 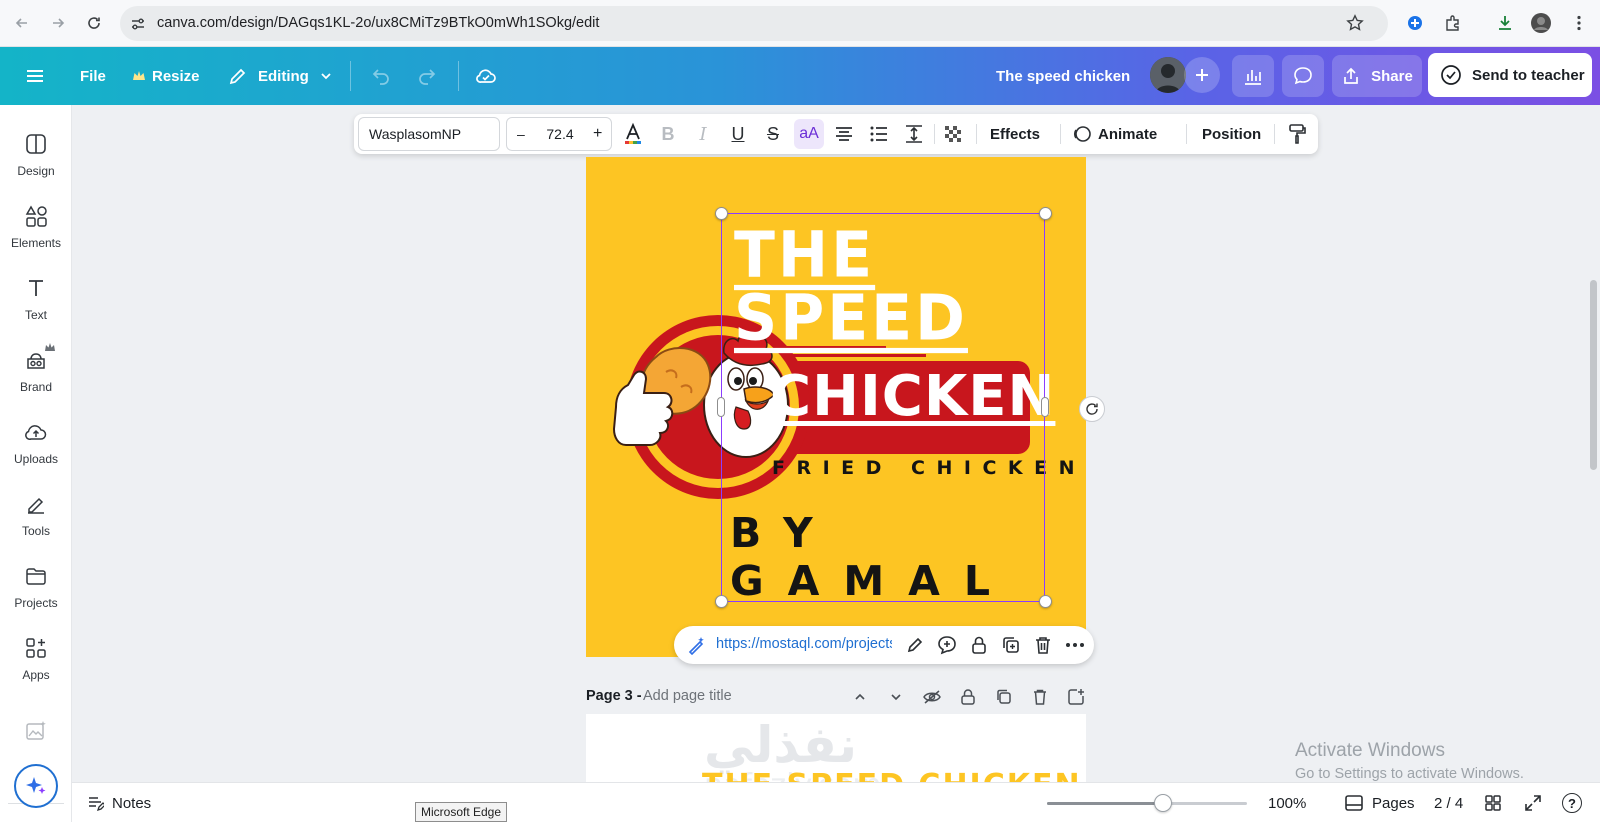 What do you see at coordinates (1448, 802) in the screenshot?
I see `page-counter: 2 / 4` at bounding box center [1448, 802].